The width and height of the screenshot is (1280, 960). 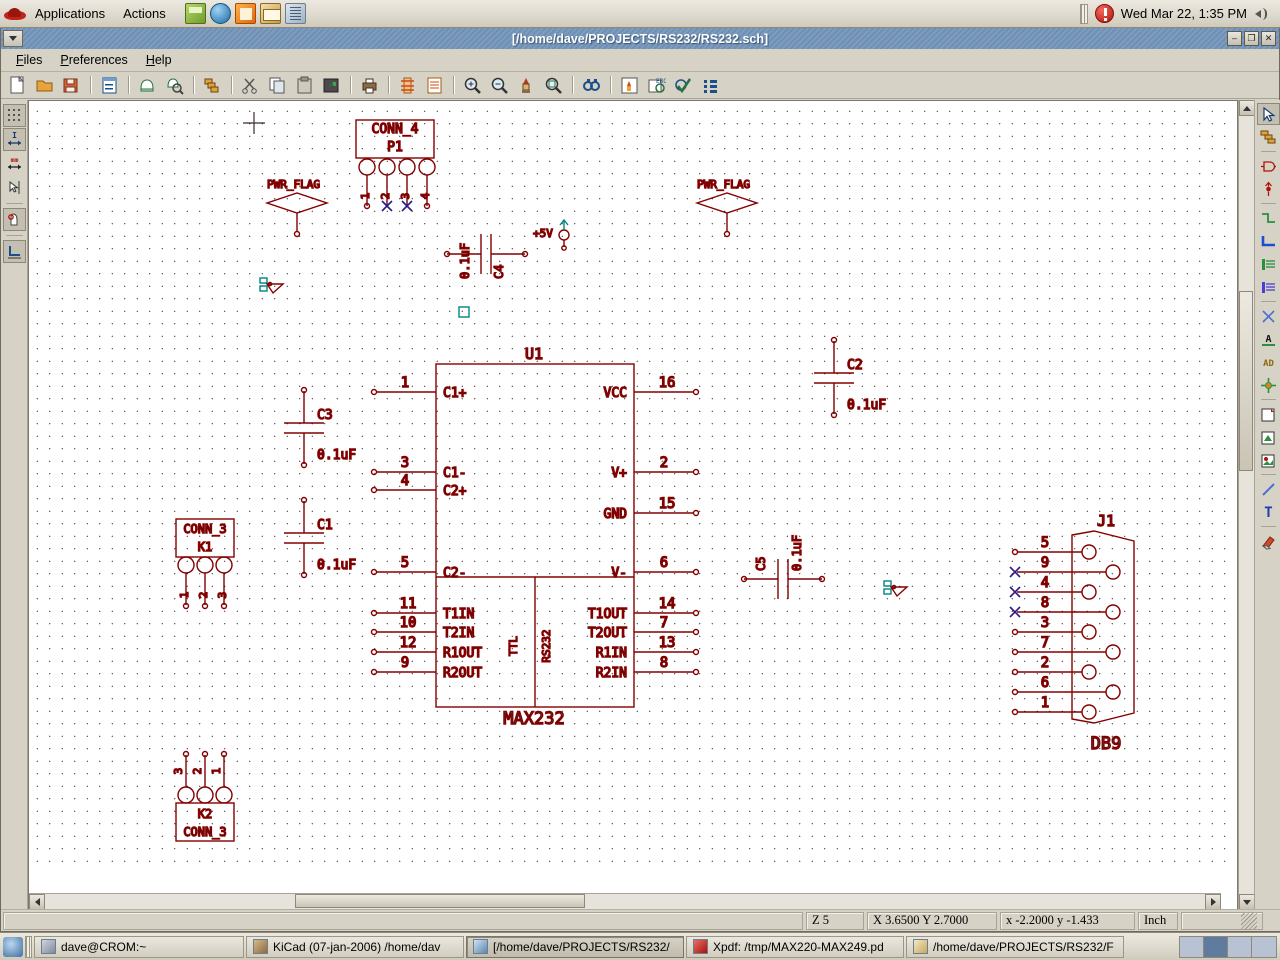 What do you see at coordinates (369, 85) in the screenshot?
I see `print-button` at bounding box center [369, 85].